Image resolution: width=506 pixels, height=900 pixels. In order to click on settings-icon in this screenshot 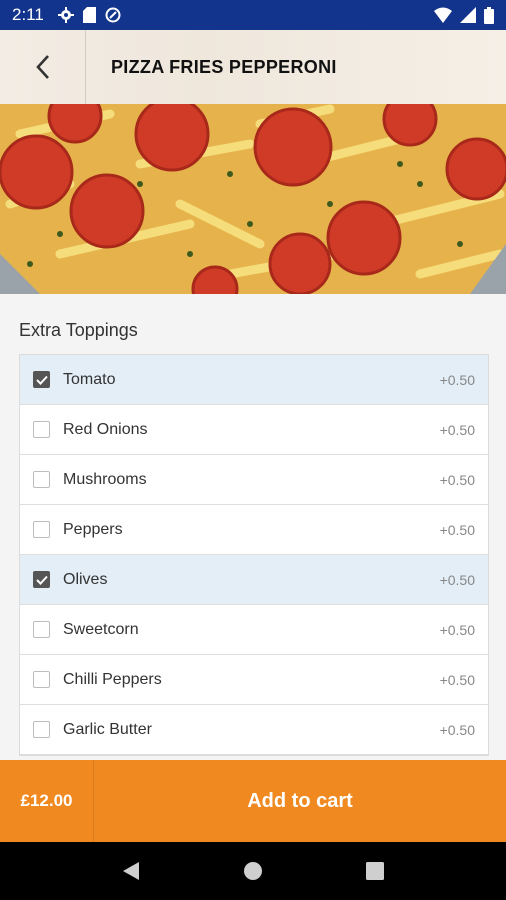, I will do `click(65, 15)`.